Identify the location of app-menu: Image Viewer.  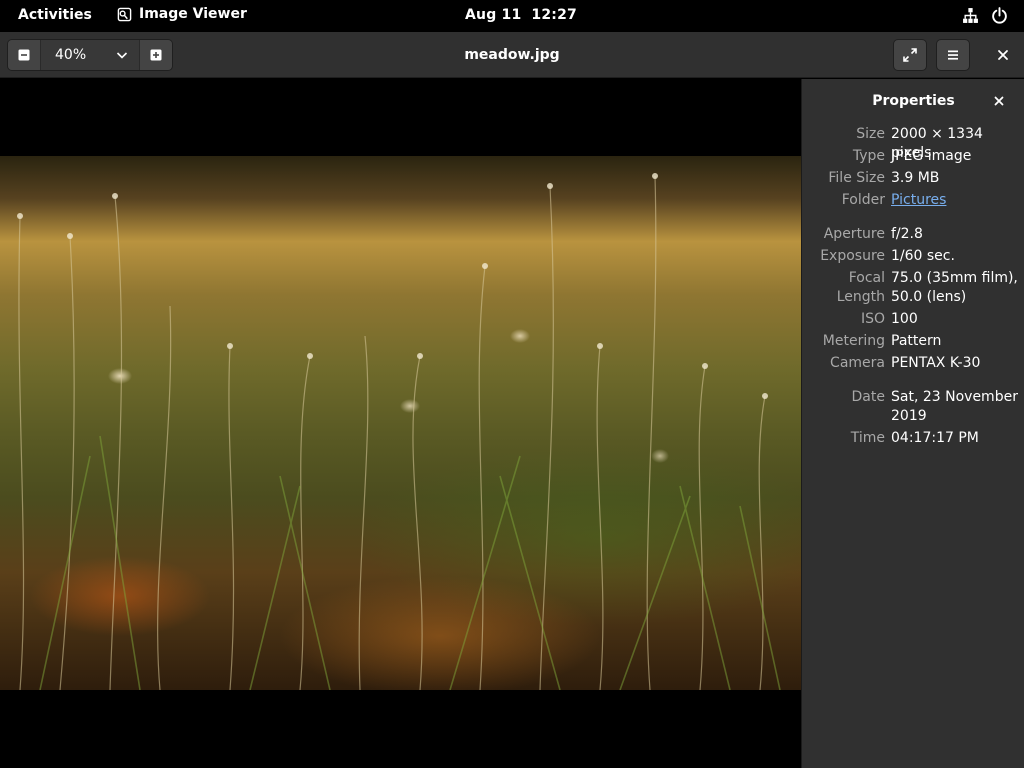
(182, 14).